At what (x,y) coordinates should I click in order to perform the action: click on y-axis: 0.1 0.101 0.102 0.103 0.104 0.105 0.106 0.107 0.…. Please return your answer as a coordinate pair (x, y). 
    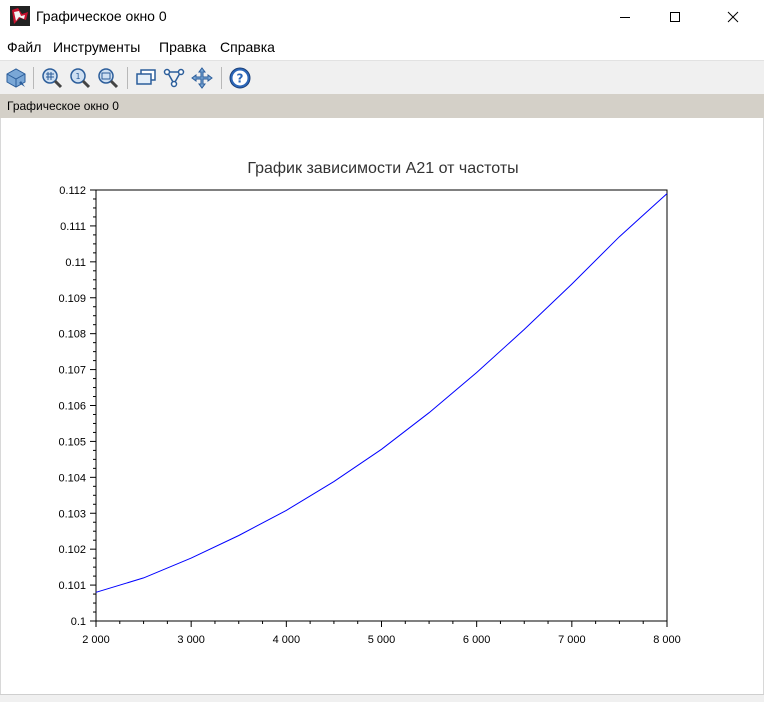
    Looking at the image, I should click on (77, 406).